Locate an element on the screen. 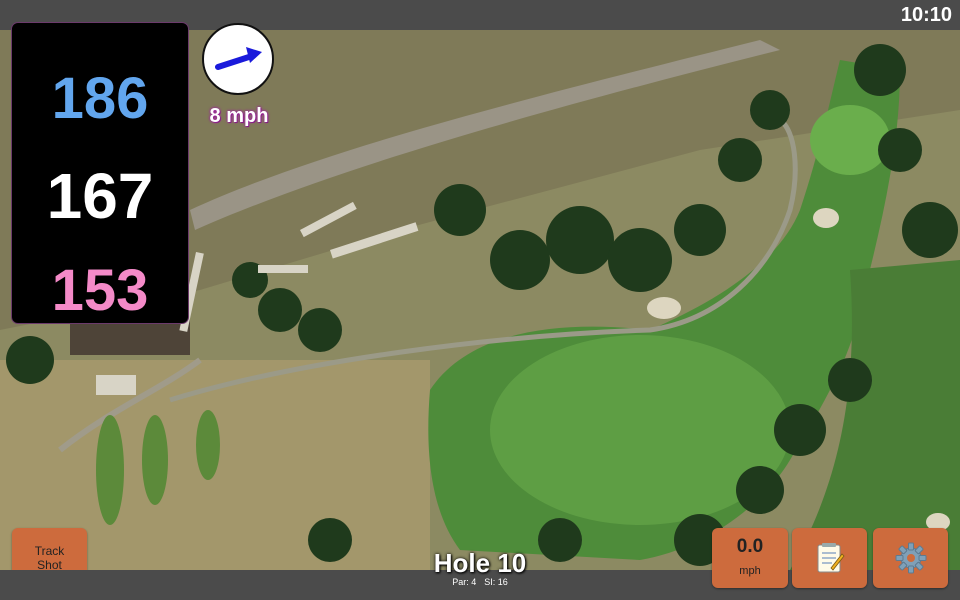  hole-title: Hole 10 is located at coordinates (480, 563).